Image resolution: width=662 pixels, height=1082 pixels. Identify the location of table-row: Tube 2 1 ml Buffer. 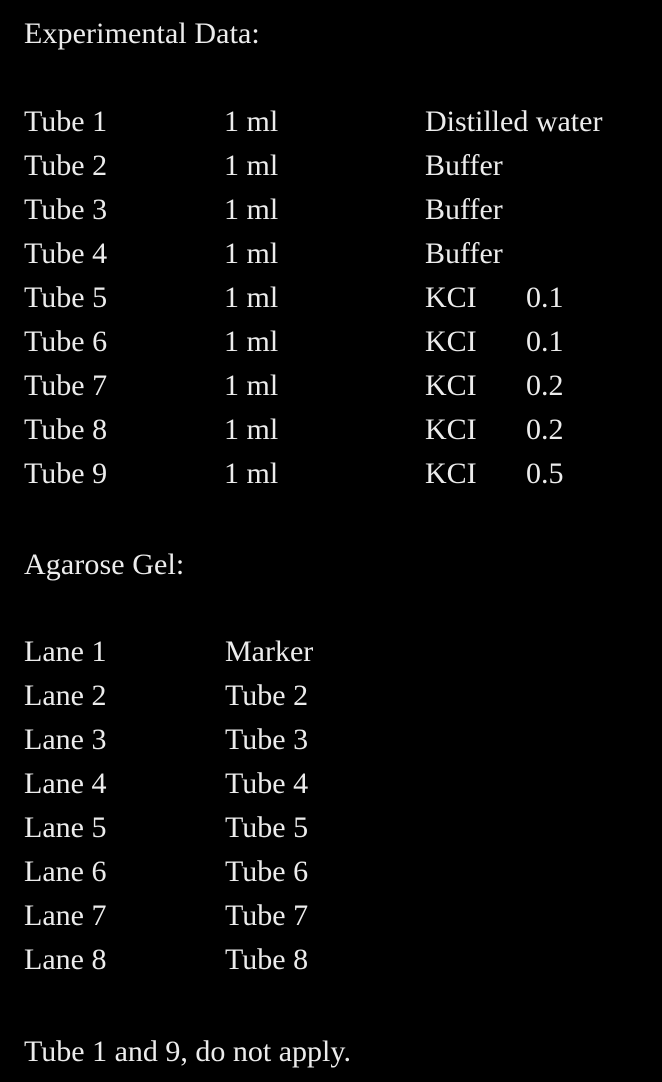
(331, 166).